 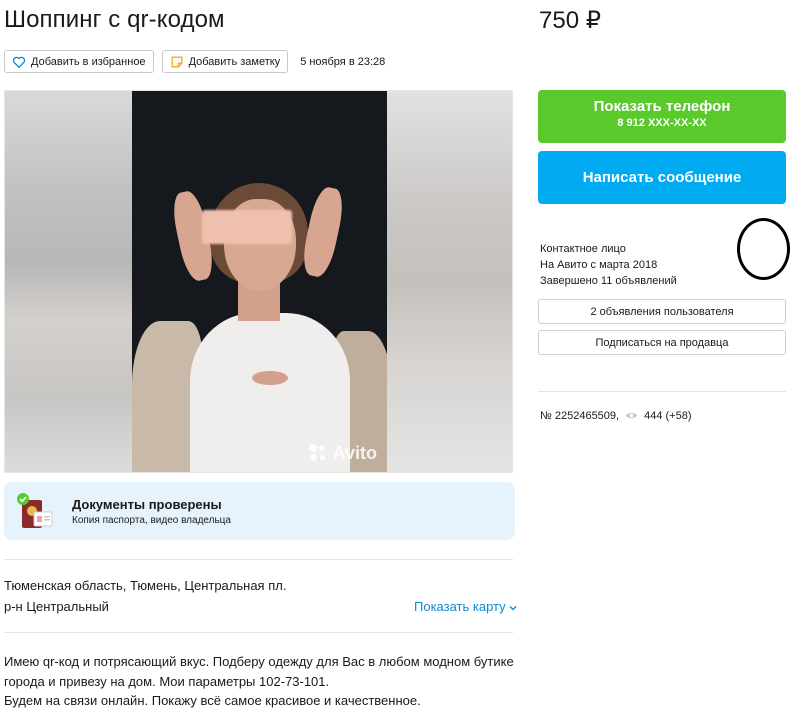 I want to click on avatar-placeholder-circle, so click(x=763, y=249).